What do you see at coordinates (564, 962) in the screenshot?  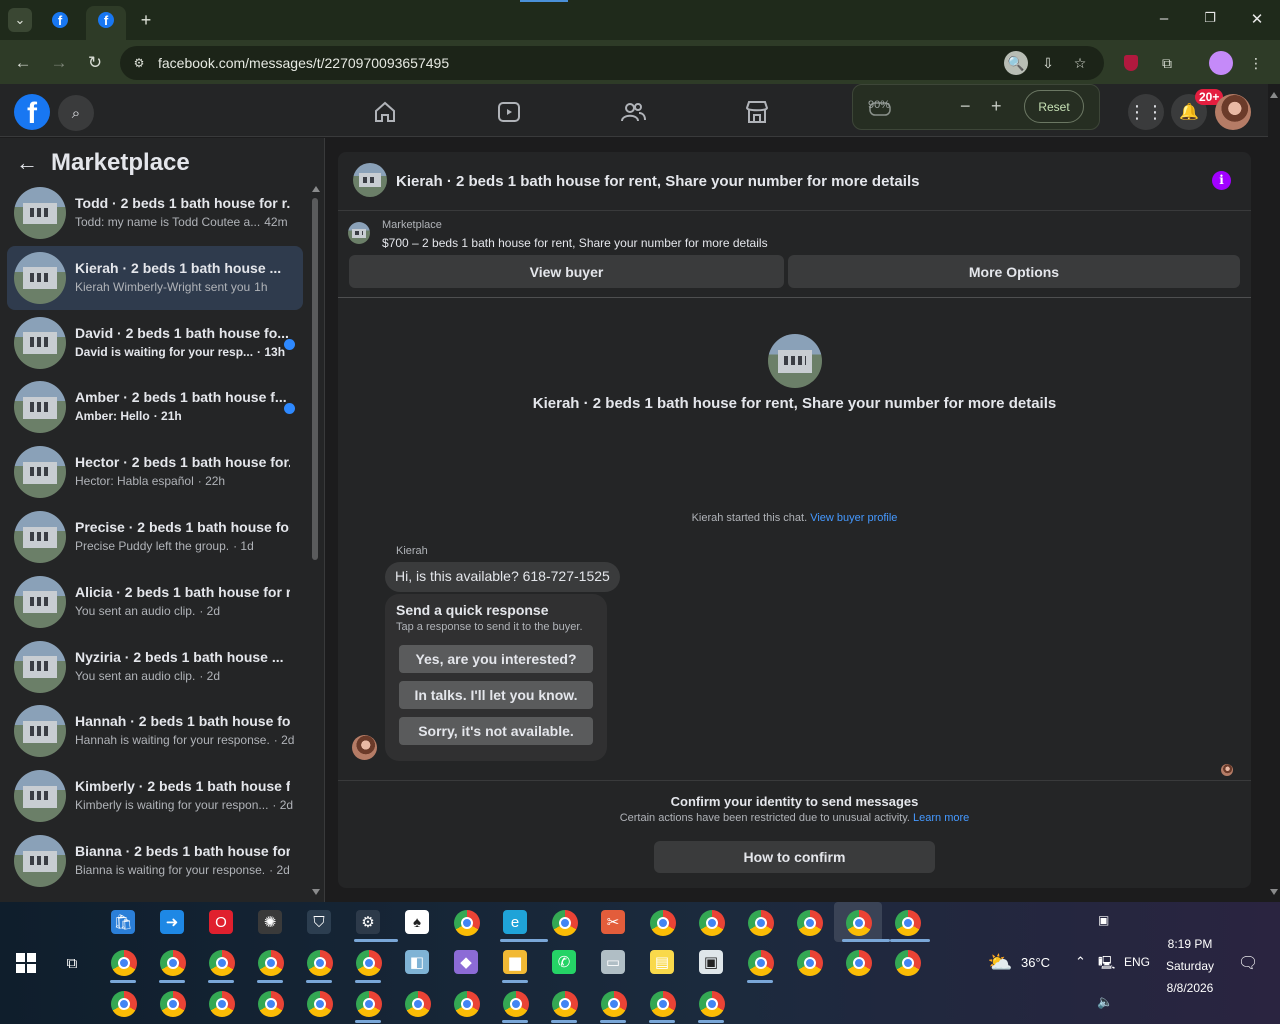 I see `whatsapp-taskbar-icon: ✆` at bounding box center [564, 962].